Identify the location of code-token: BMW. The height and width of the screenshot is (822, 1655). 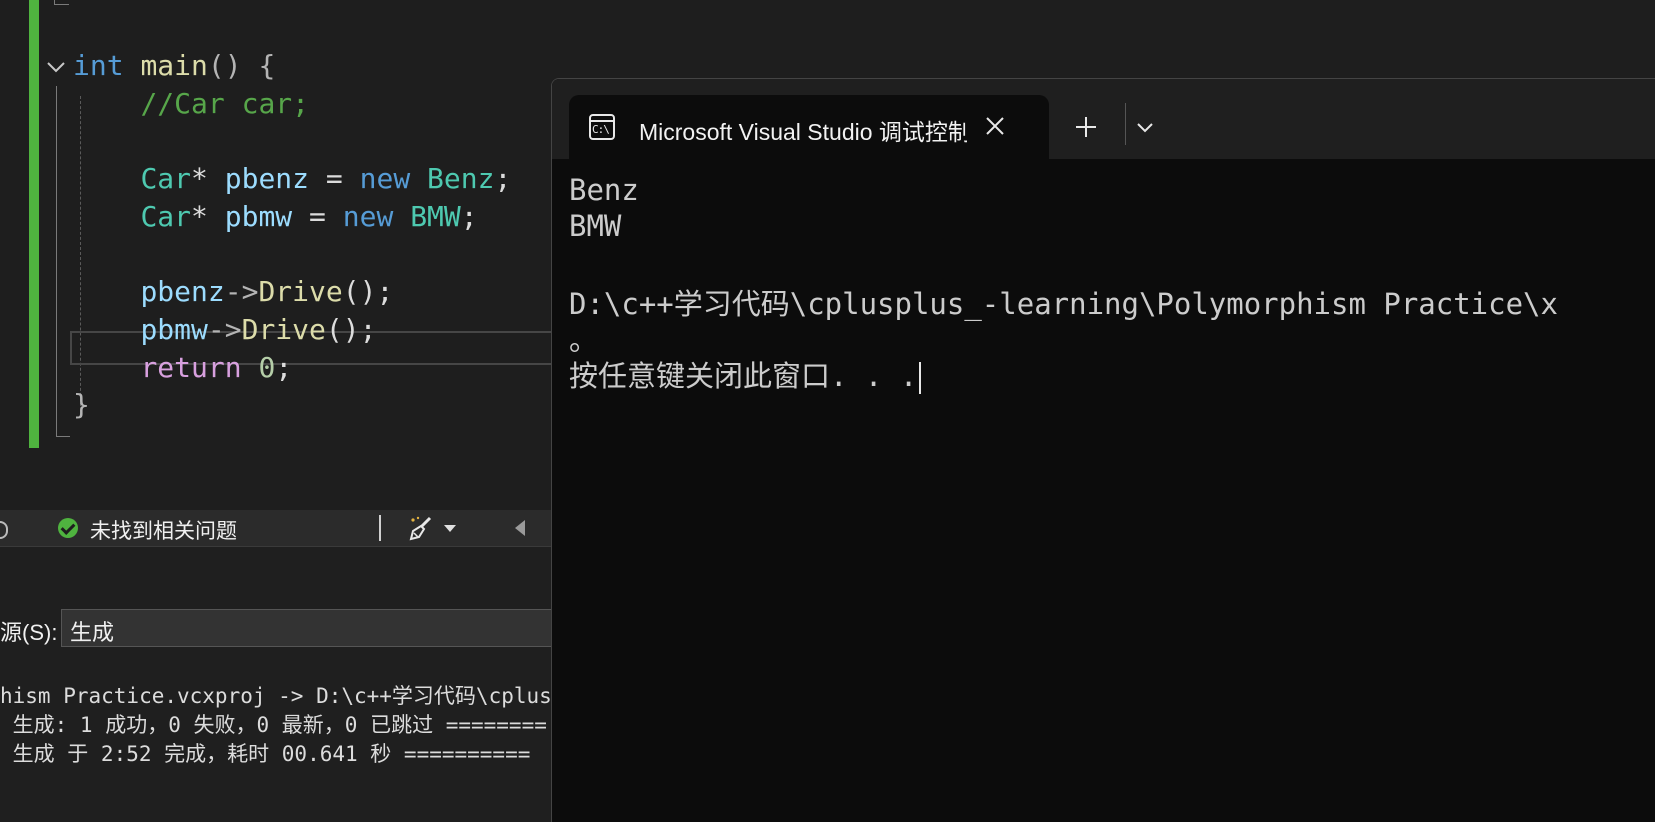
(435, 216).